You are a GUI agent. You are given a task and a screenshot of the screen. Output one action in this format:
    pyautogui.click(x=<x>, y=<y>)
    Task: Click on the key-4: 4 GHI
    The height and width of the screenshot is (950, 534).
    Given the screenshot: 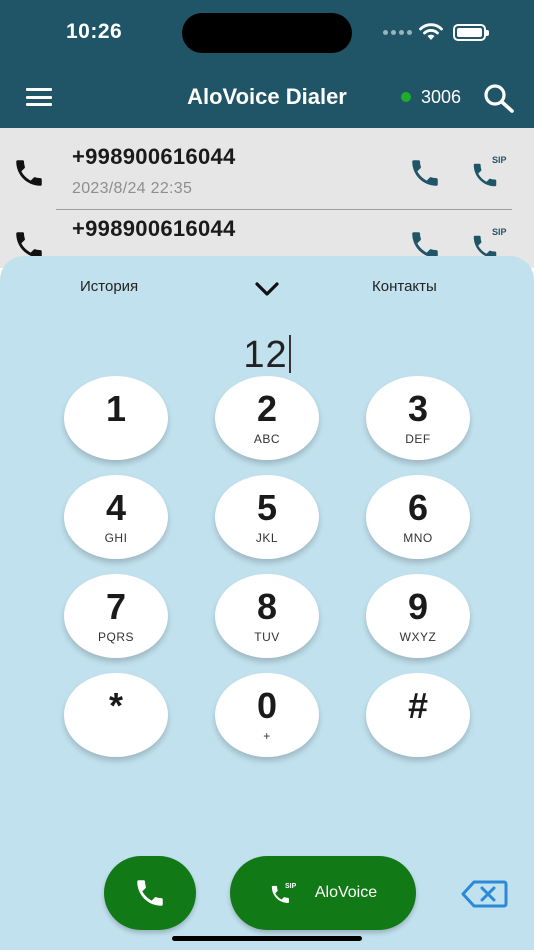 What is the action you would take?
    pyautogui.click(x=116, y=517)
    